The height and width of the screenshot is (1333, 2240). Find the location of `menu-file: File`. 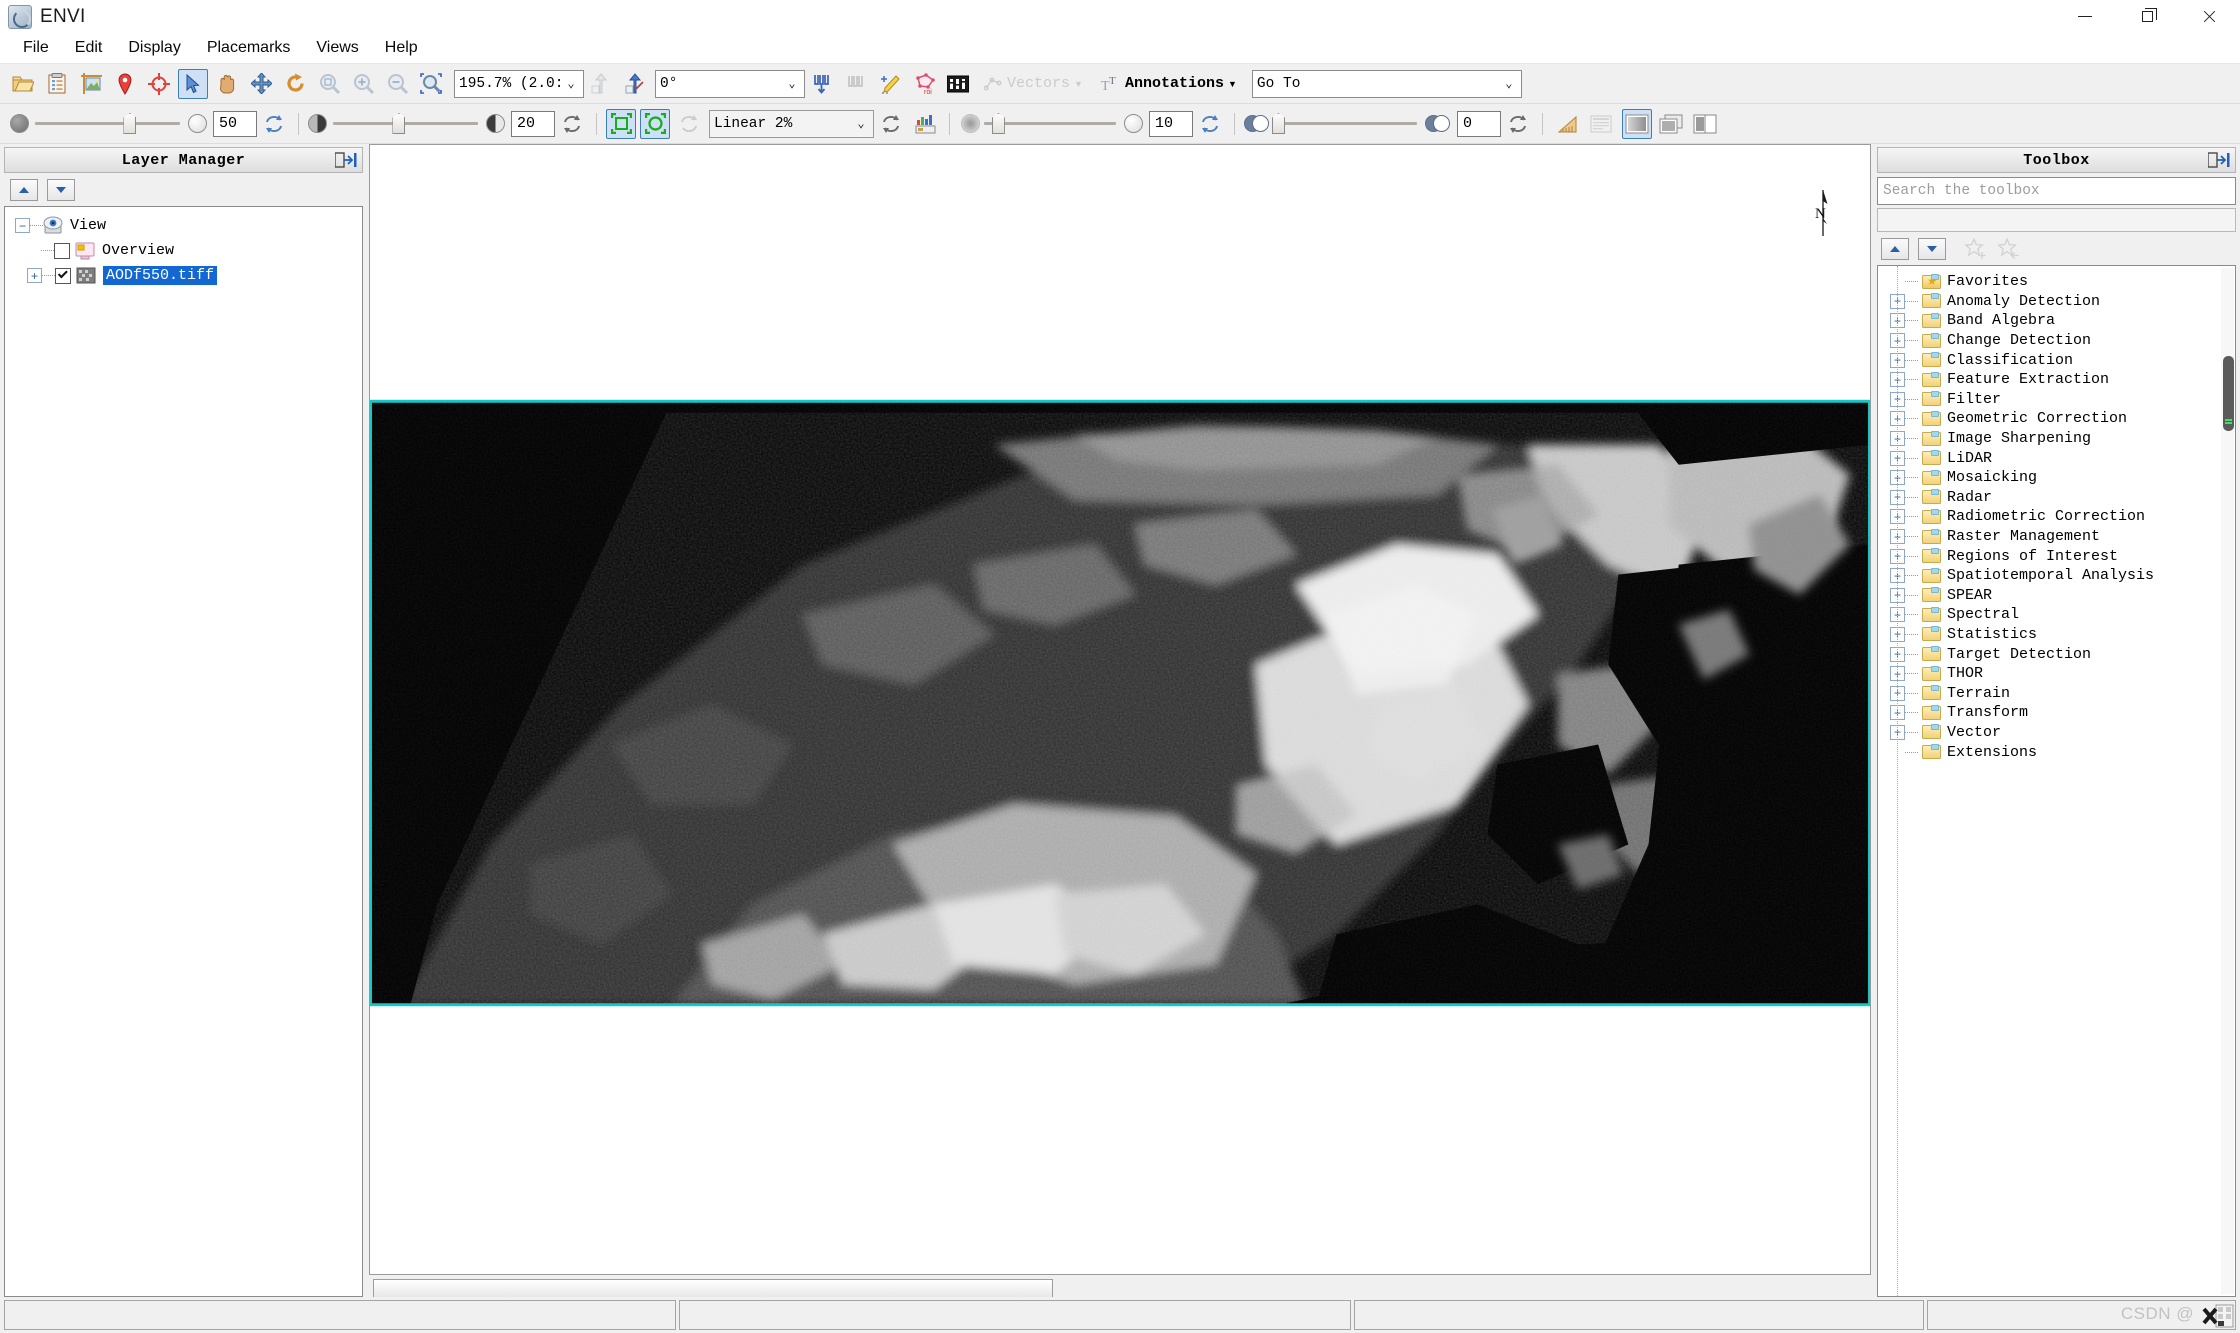

menu-file: File is located at coordinates (36, 48).